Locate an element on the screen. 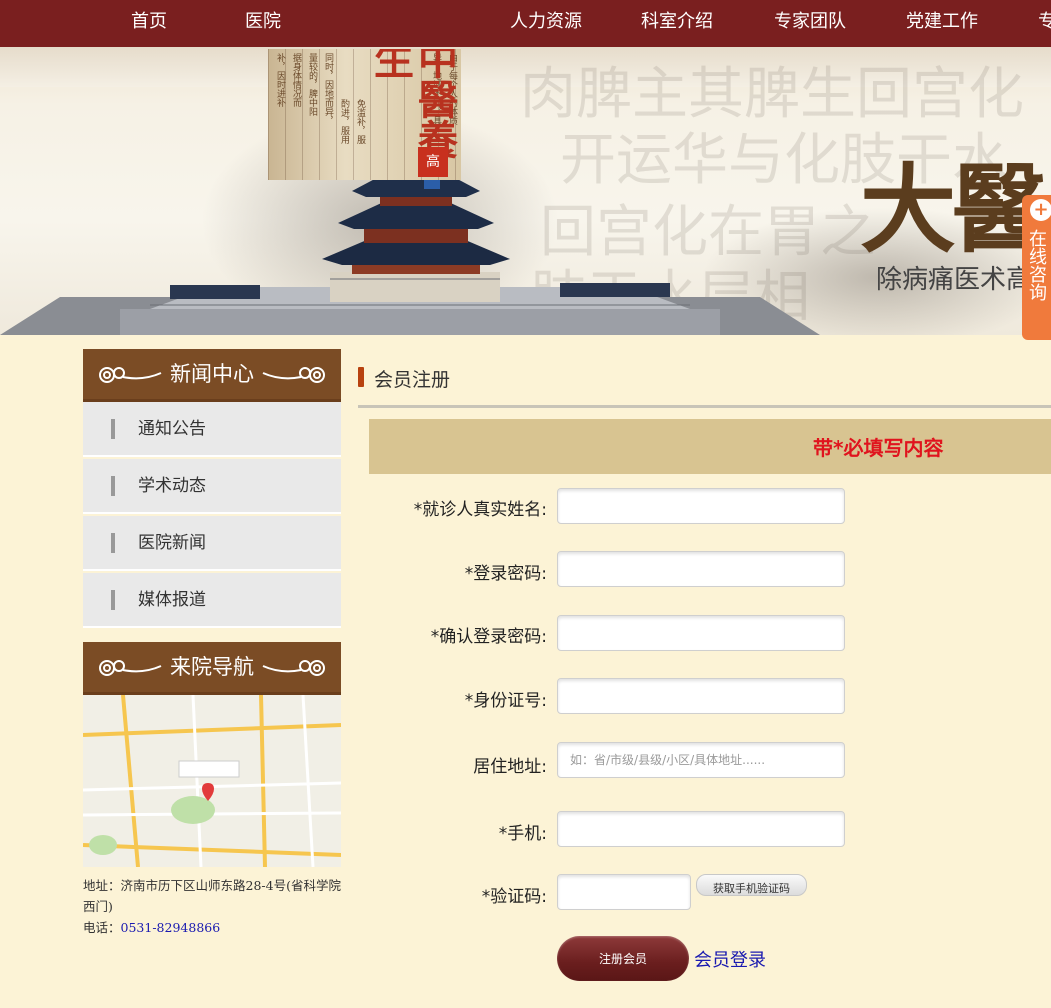 The image size is (1051, 1008). nav-item-more: 专 is located at coordinates (1044, 23).